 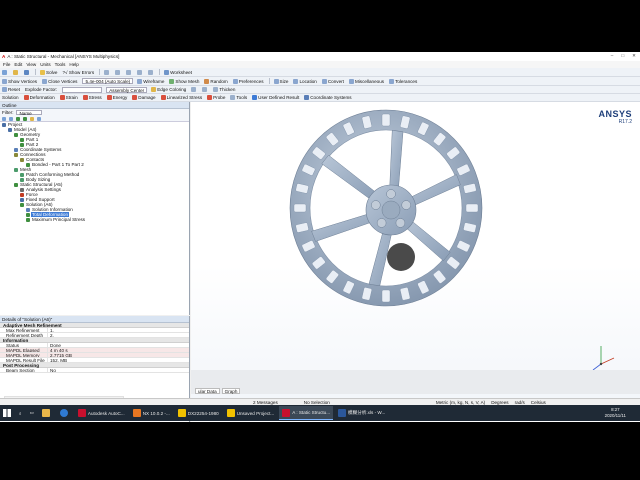 I want to click on show-errors-button: ?√ Show Errors, so click(x=79, y=72).